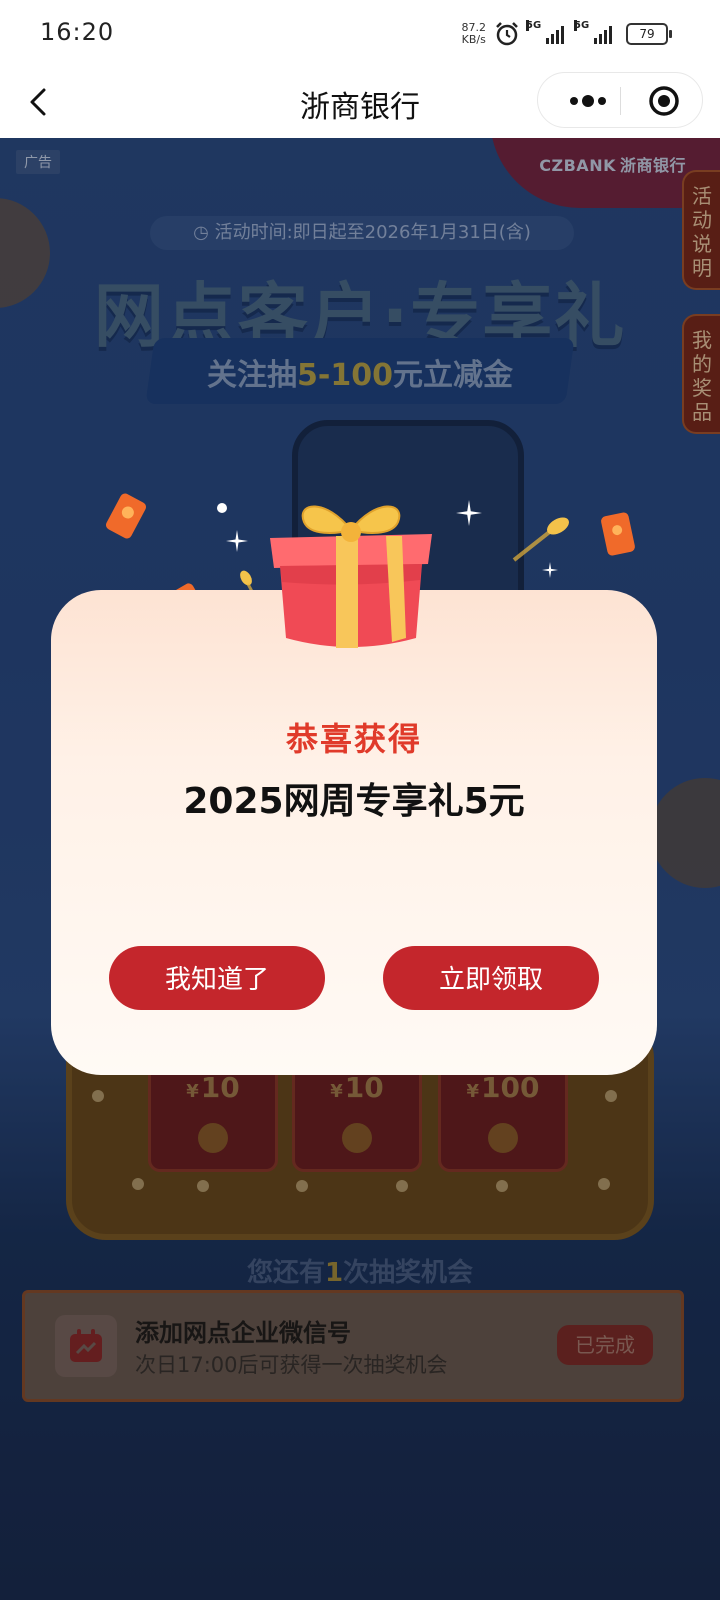 The image size is (720, 1600). I want to click on status-icons: 87.2 KB/s 5G 5G 79, so click(566, 34).